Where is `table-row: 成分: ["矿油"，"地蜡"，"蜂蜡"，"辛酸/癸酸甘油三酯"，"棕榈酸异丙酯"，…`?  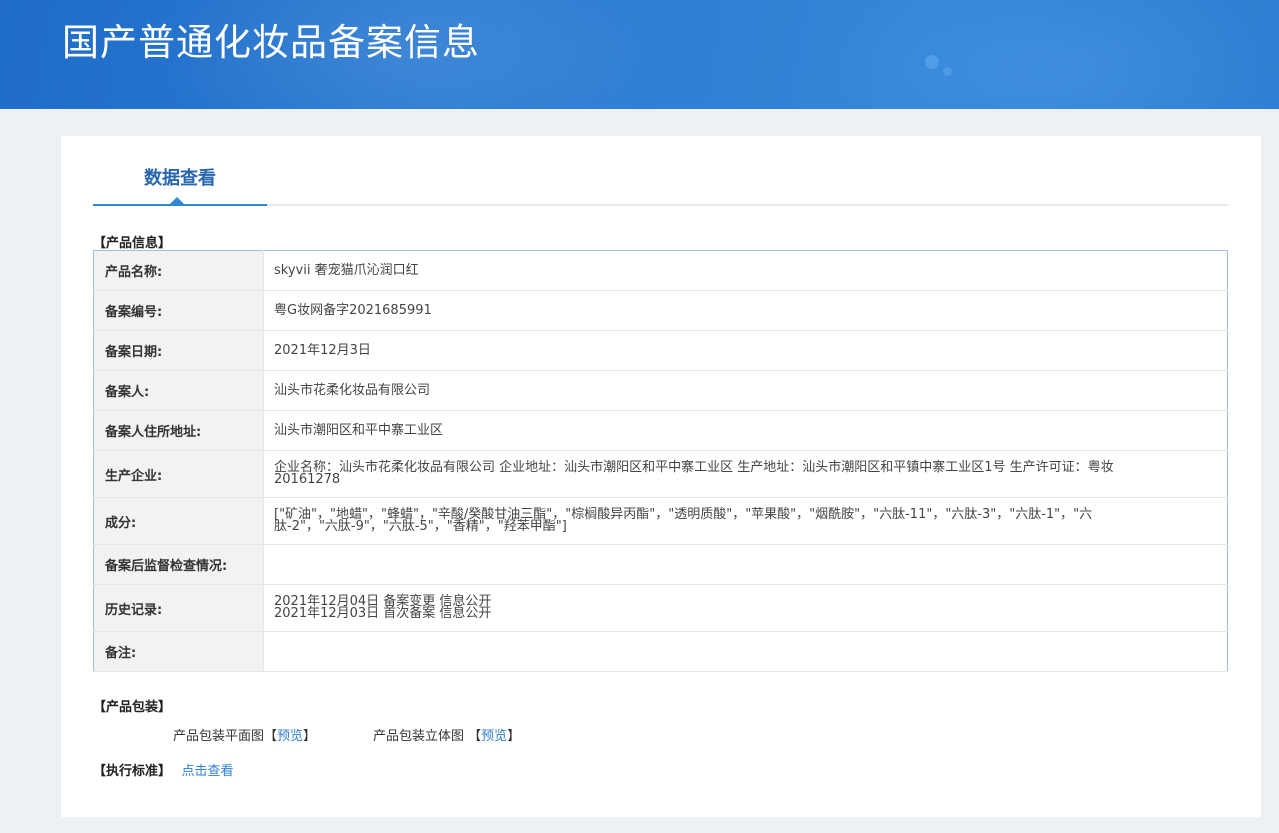
table-row: 成分: ["矿油"，"地蜡"，"蜂蜡"，"辛酸/癸酸甘油三酯"，"棕榈酸异丙酯"，… is located at coordinates (660, 521).